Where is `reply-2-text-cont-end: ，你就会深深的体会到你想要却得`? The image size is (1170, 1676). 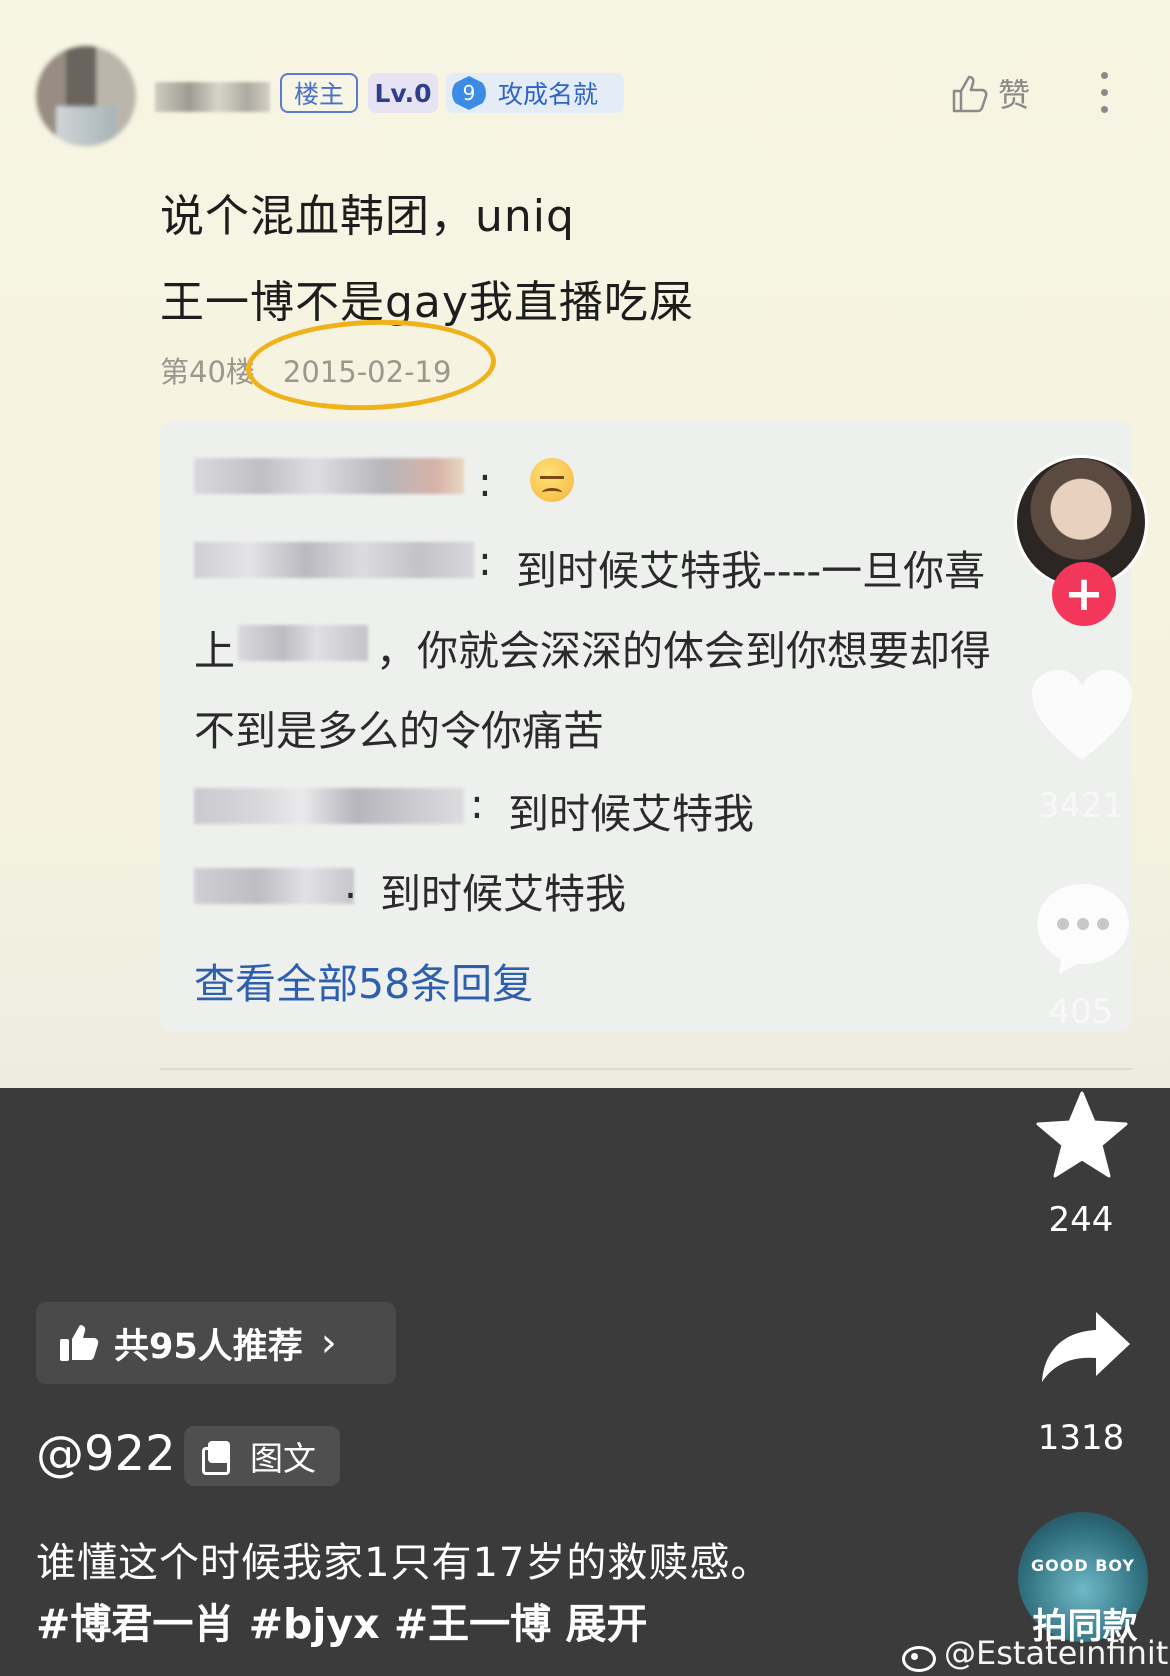 reply-2-text-cont-end: ，你就会深深的体会到你想要却得 is located at coordinates (683, 651).